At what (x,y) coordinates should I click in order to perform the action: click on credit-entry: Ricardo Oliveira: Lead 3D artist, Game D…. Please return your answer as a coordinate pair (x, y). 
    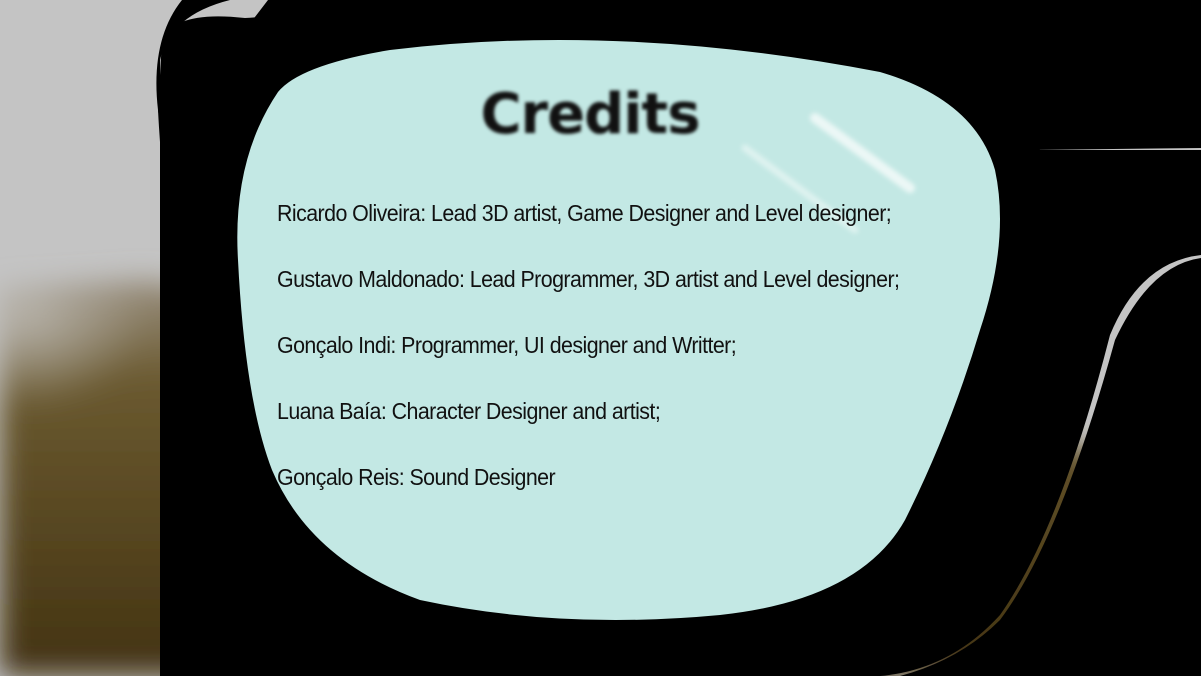
    Looking at the image, I should click on (584, 213).